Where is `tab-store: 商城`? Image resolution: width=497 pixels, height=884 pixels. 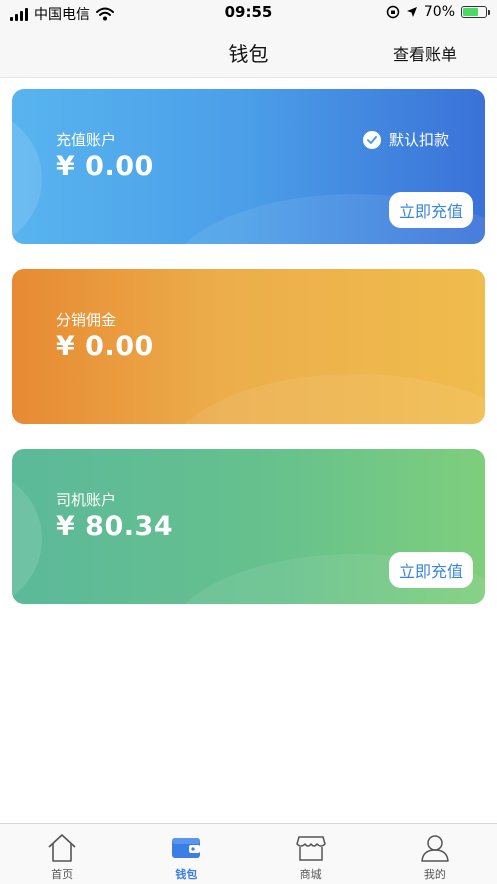 tab-store: 商城 is located at coordinates (311, 854).